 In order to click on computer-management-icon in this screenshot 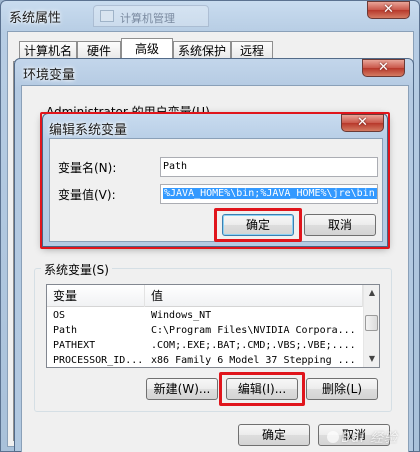, I will do `click(107, 16)`.